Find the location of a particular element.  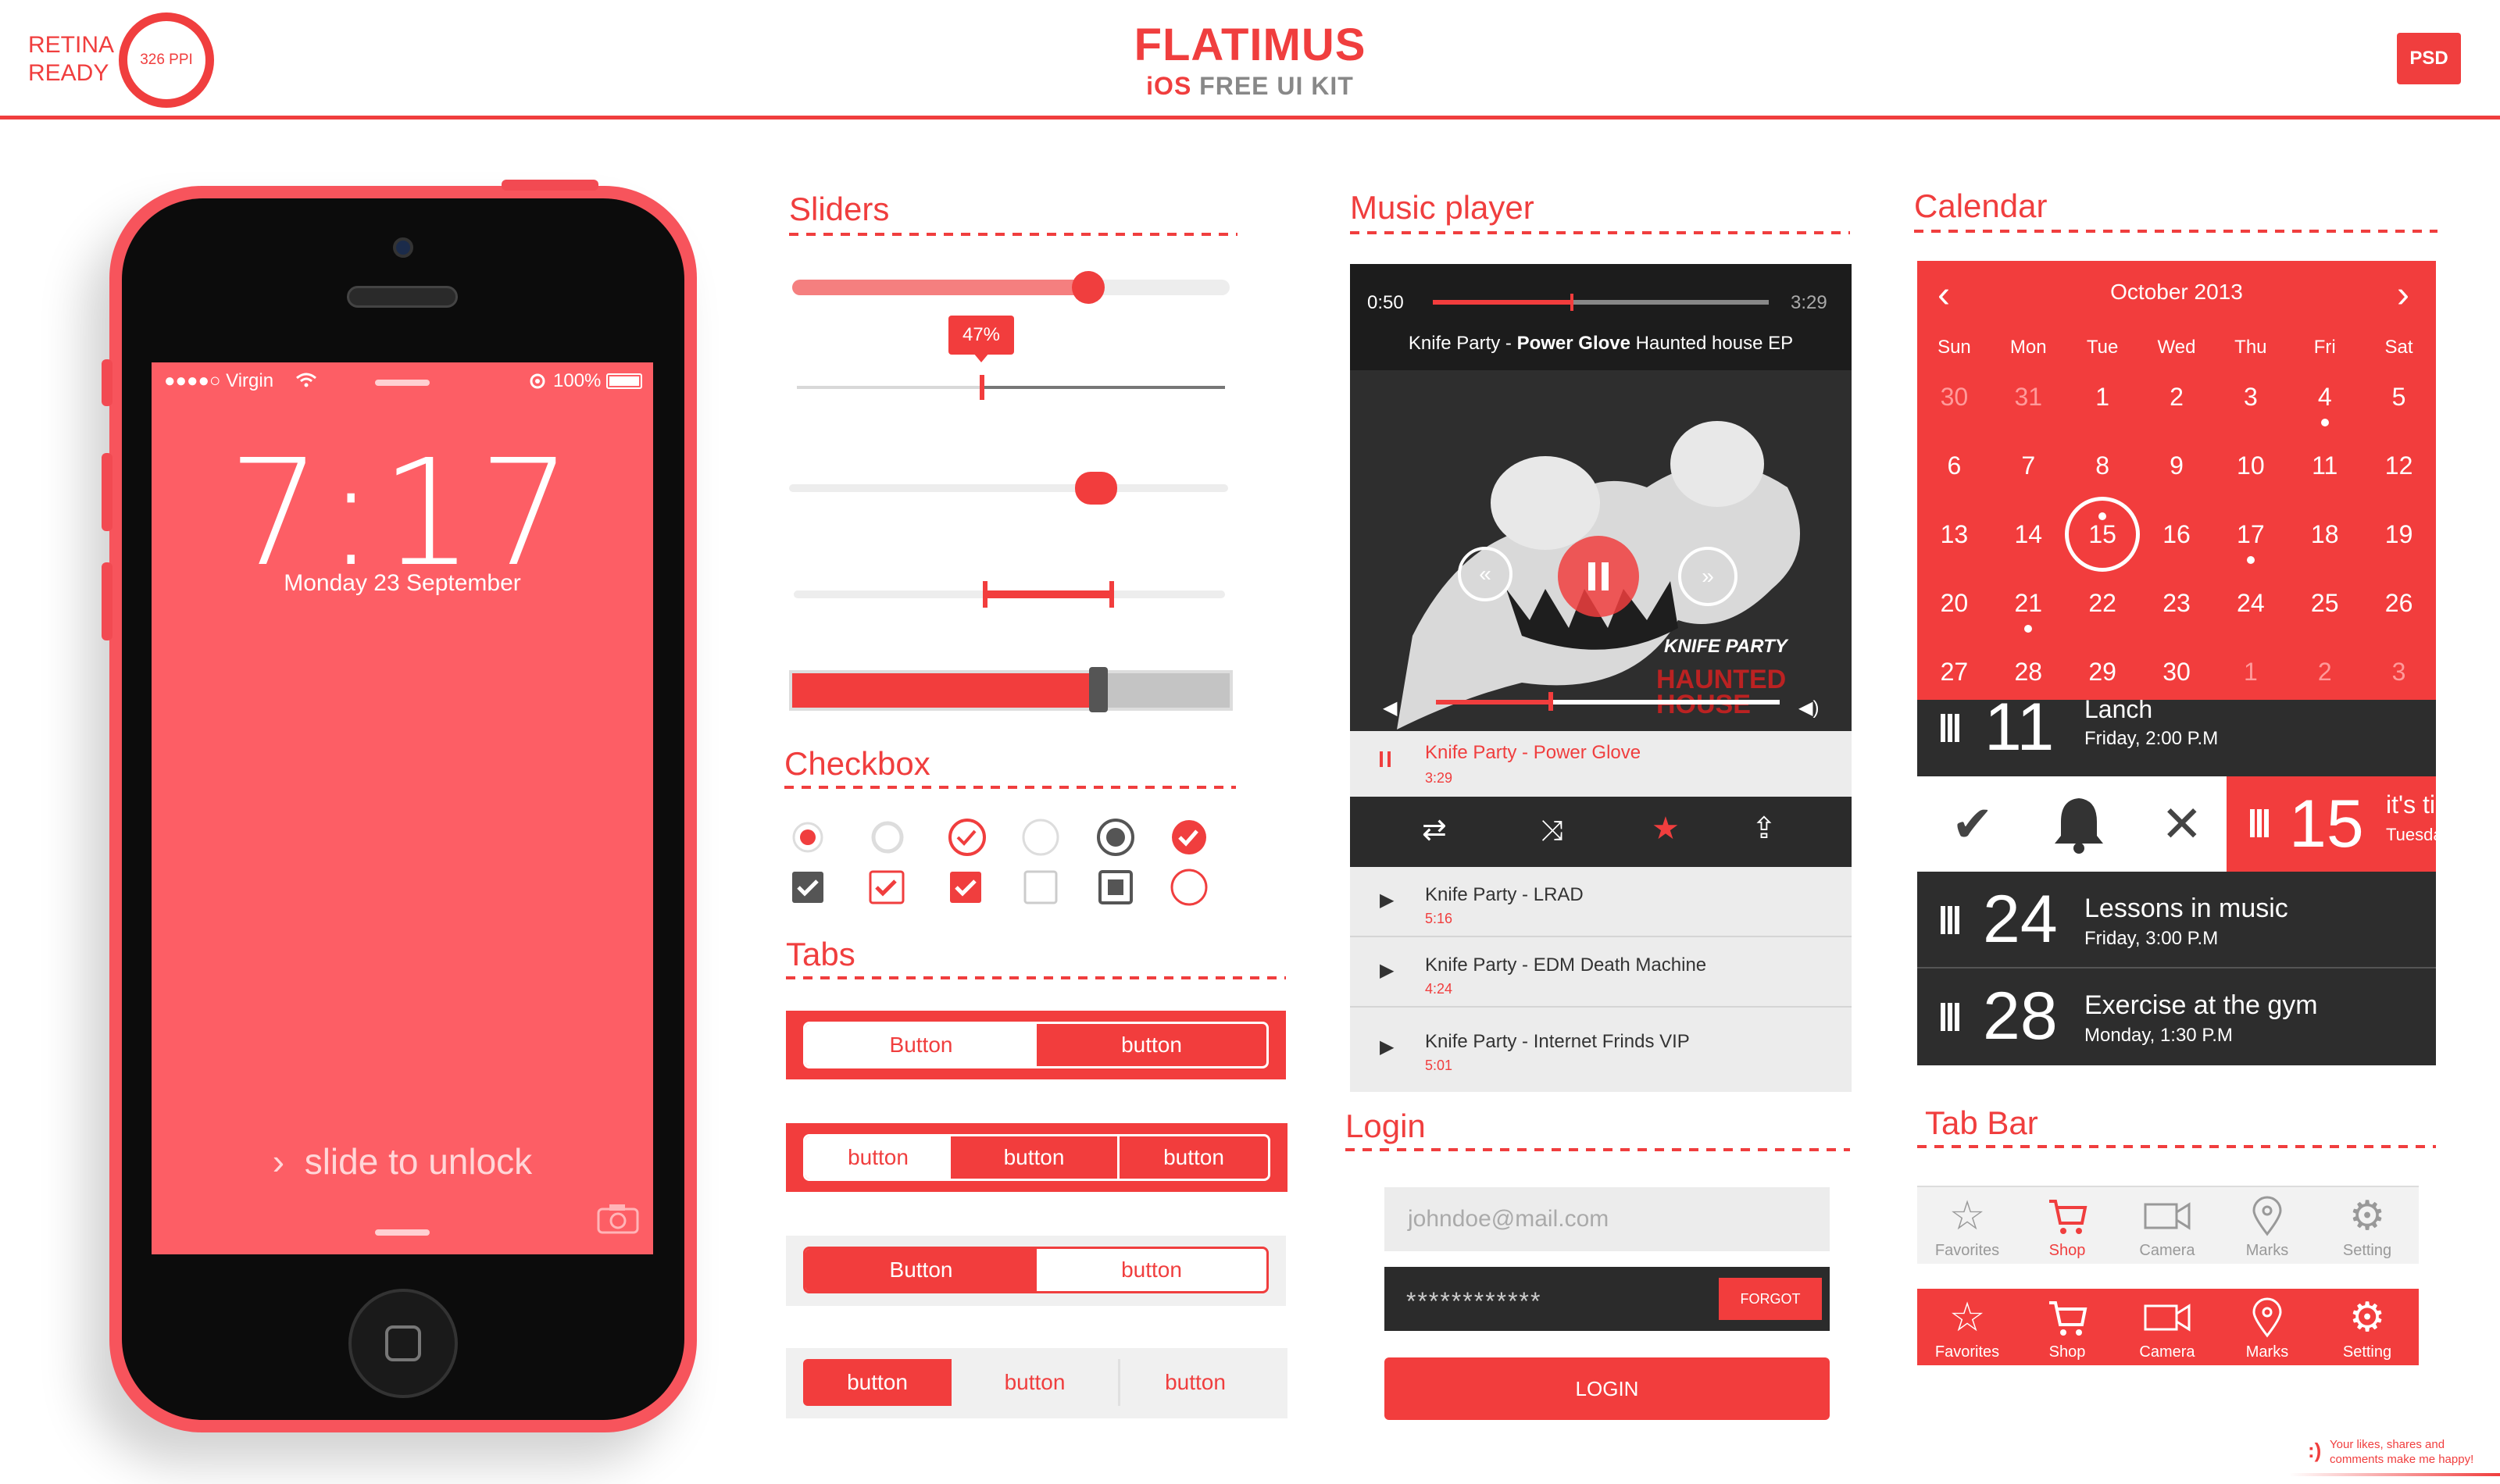

calendar-day: 31 is located at coordinates (2028, 396).